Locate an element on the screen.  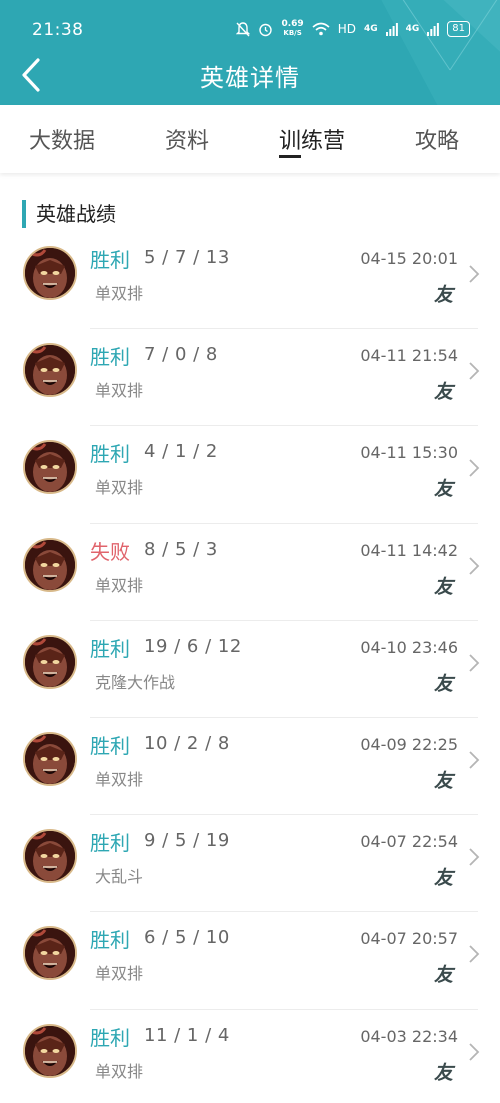
section-title: 英雄战绩 is located at coordinates (69, 214).